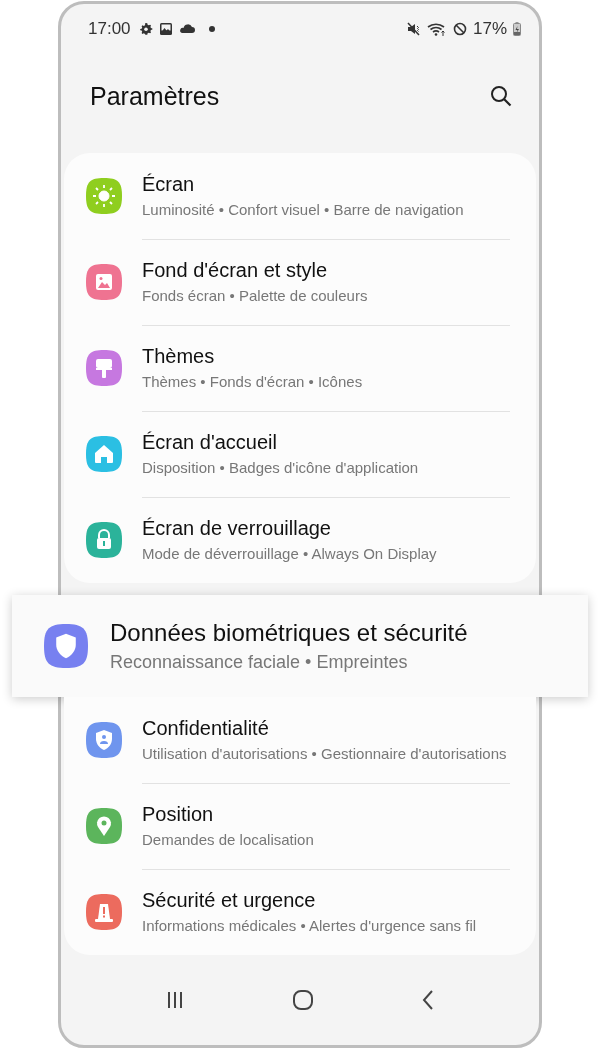 The image size is (600, 1050). What do you see at coordinates (165, 29) in the screenshot?
I see `image-icon` at bounding box center [165, 29].